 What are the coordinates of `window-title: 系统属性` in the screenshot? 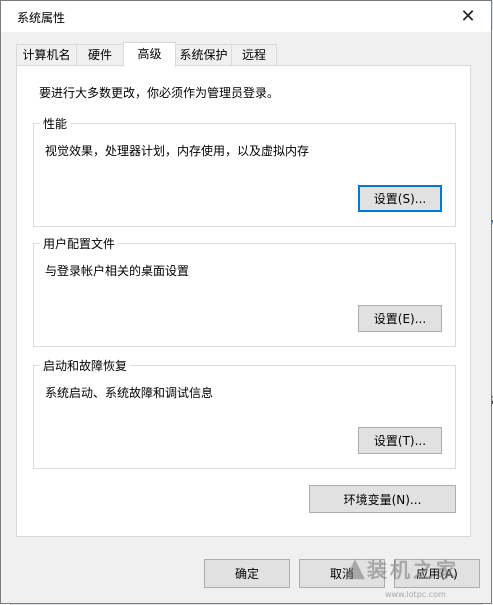 It's located at (41, 18).